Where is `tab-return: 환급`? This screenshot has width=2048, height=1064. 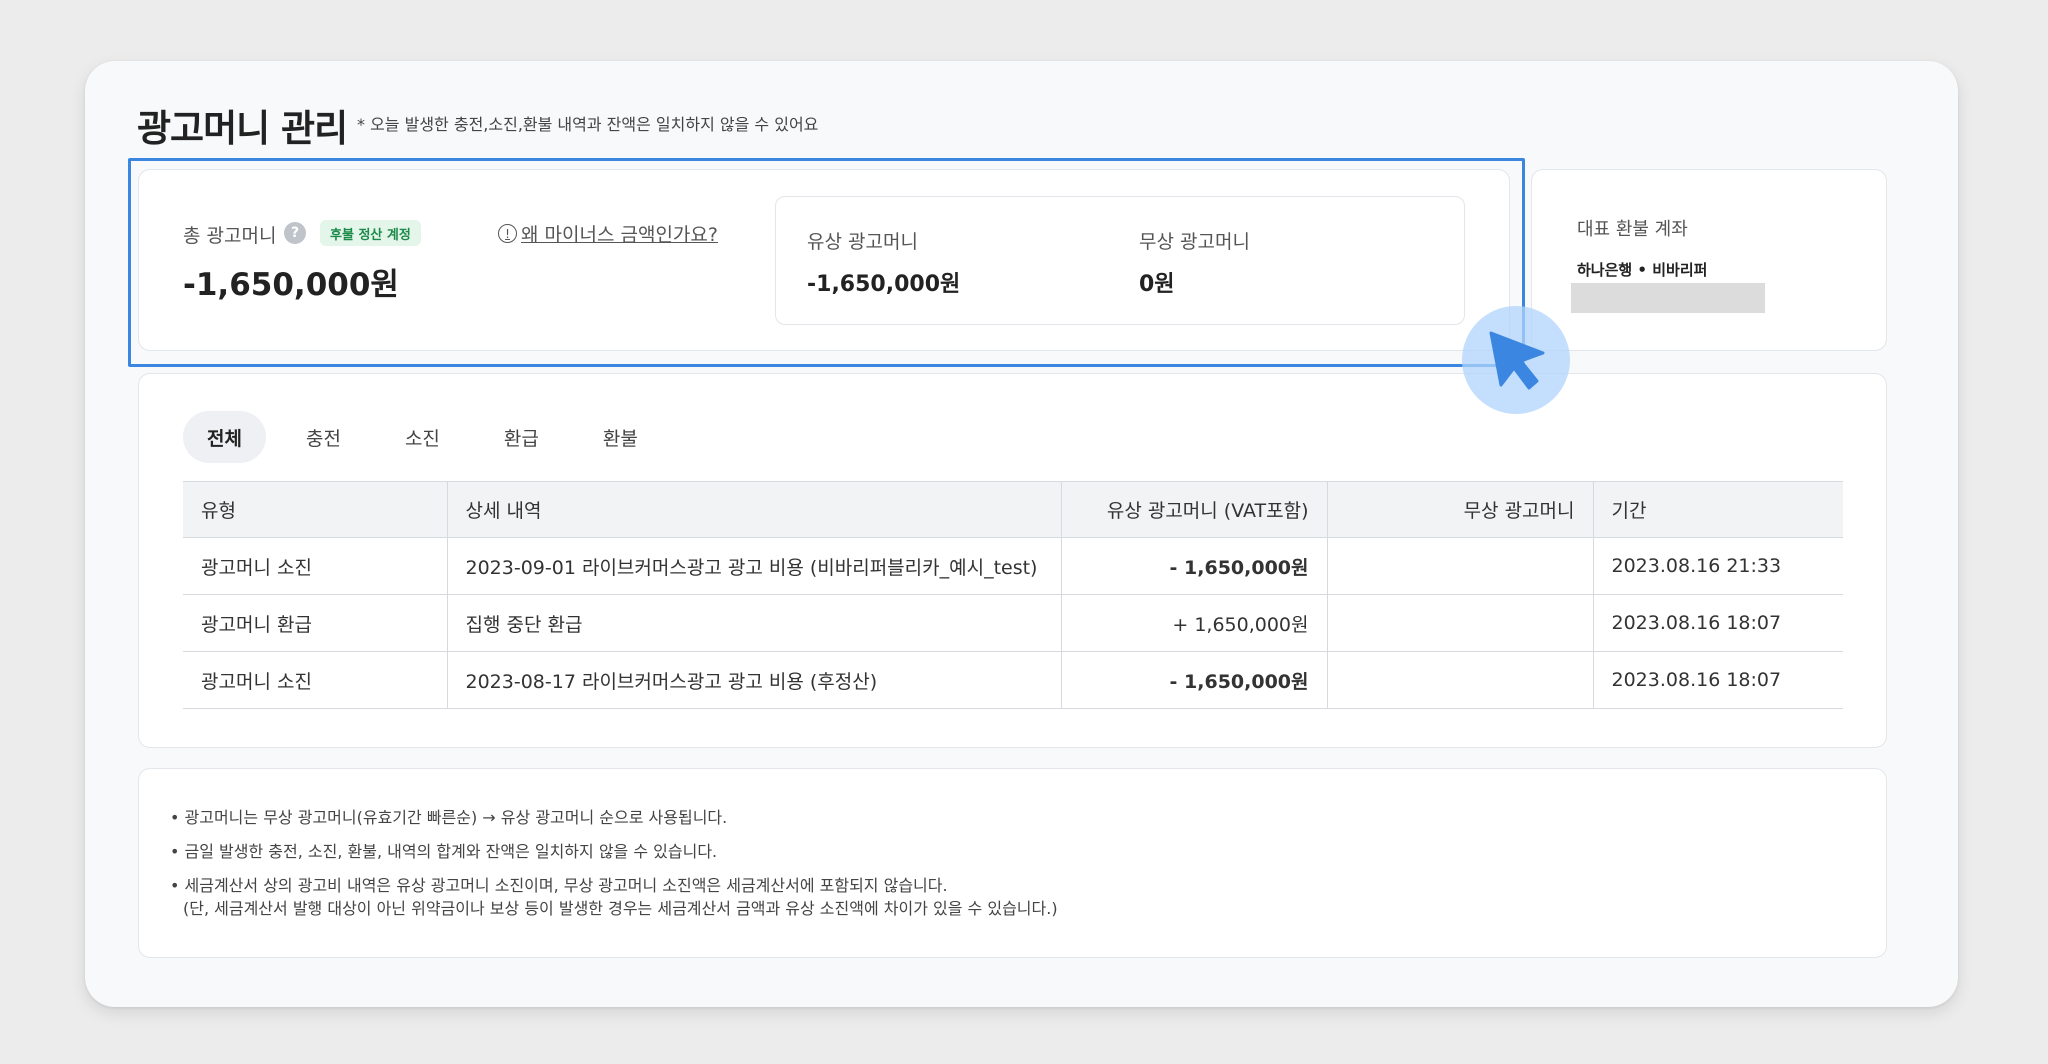 tab-return: 환급 is located at coordinates (521, 437).